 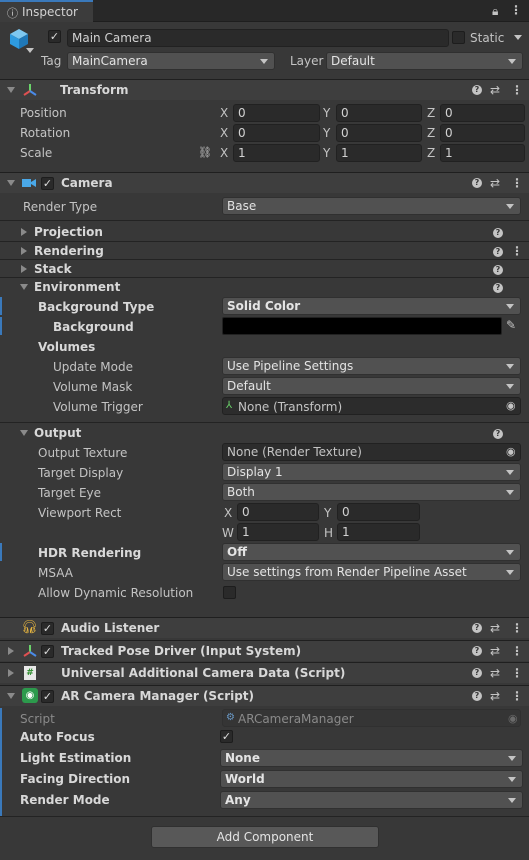 What do you see at coordinates (264, 287) in the screenshot?
I see `environment-section: Environment ?` at bounding box center [264, 287].